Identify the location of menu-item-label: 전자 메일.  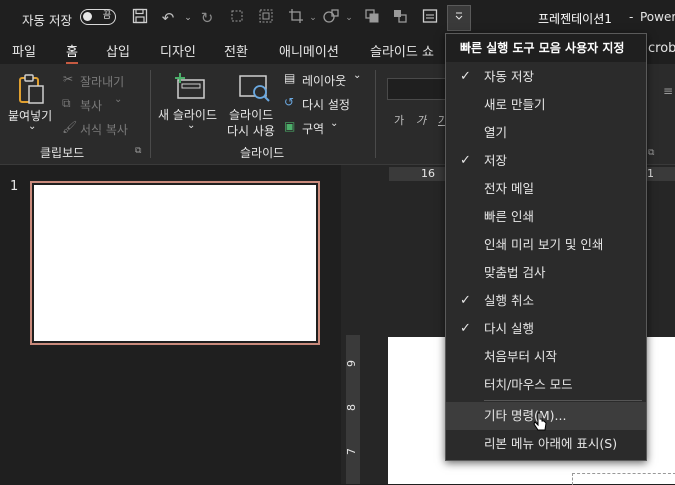
(509, 188).